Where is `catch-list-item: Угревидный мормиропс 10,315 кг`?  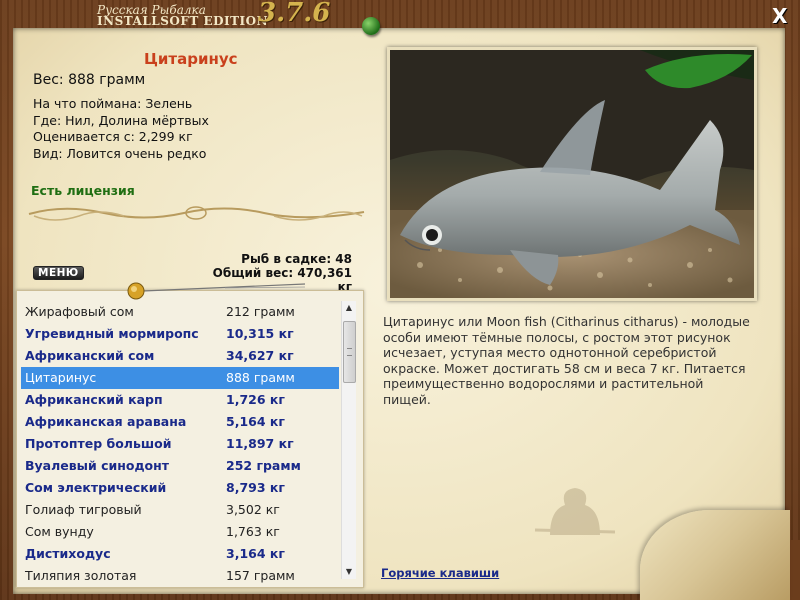 catch-list-item: Угревидный мормиропс 10,315 кг is located at coordinates (180, 334).